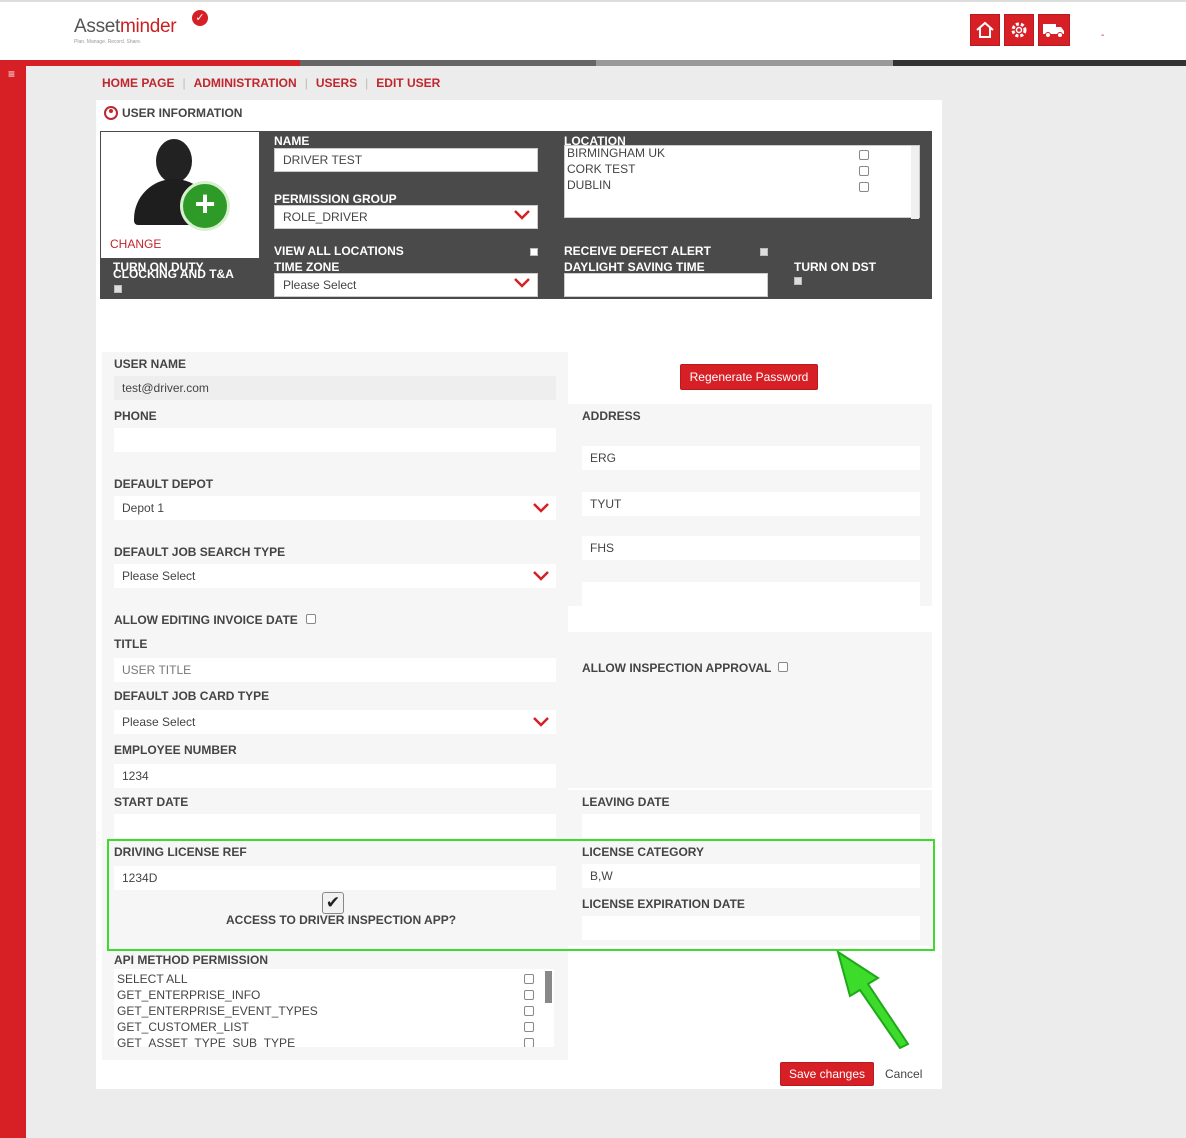 This screenshot has height=1138, width=1186. What do you see at coordinates (173, 274) in the screenshot?
I see `clocking-label: CLOCKING AND T&A` at bounding box center [173, 274].